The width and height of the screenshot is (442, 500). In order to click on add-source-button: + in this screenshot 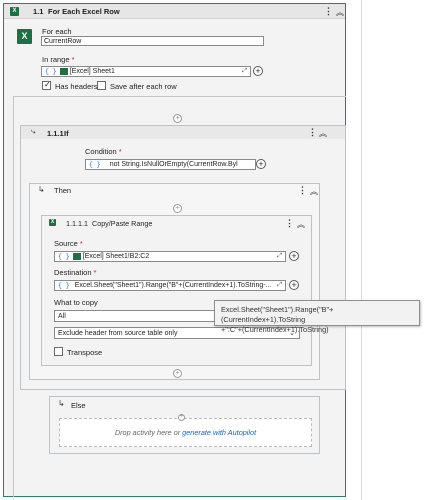, I will do `click(294, 256)`.